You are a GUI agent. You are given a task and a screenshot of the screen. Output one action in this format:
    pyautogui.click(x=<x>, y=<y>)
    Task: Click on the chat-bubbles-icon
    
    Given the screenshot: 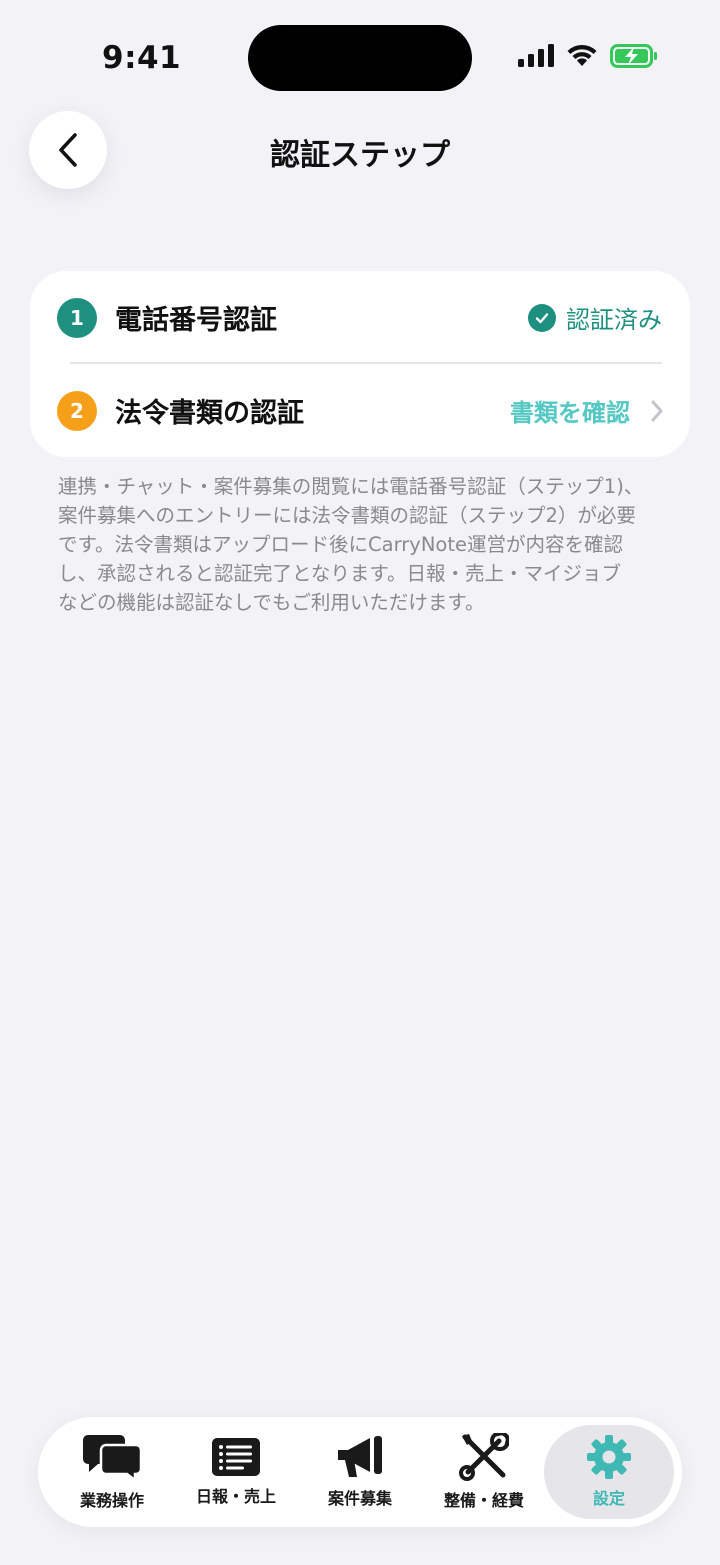 What is the action you would take?
    pyautogui.click(x=112, y=1458)
    